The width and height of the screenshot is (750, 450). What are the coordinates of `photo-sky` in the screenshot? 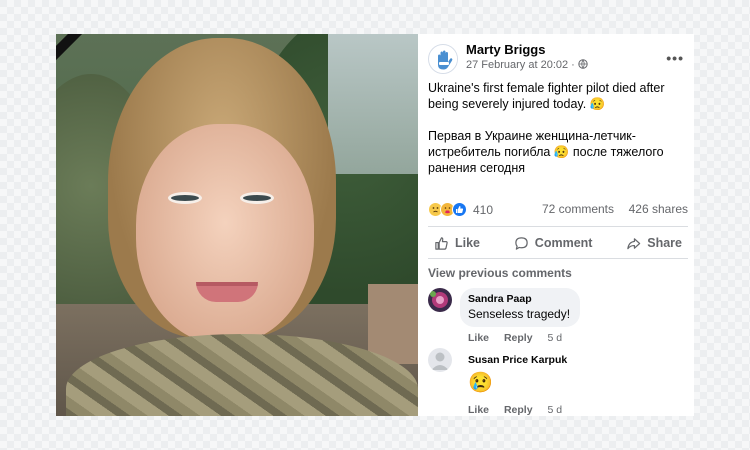 It's located at (373, 104).